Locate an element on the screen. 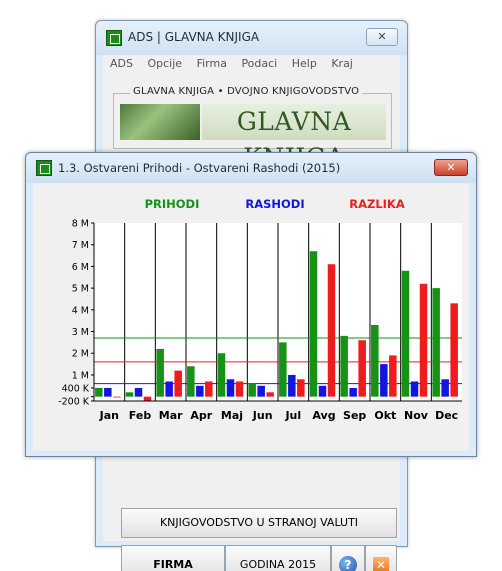  y-tick-label: 1 M is located at coordinates (80, 375).